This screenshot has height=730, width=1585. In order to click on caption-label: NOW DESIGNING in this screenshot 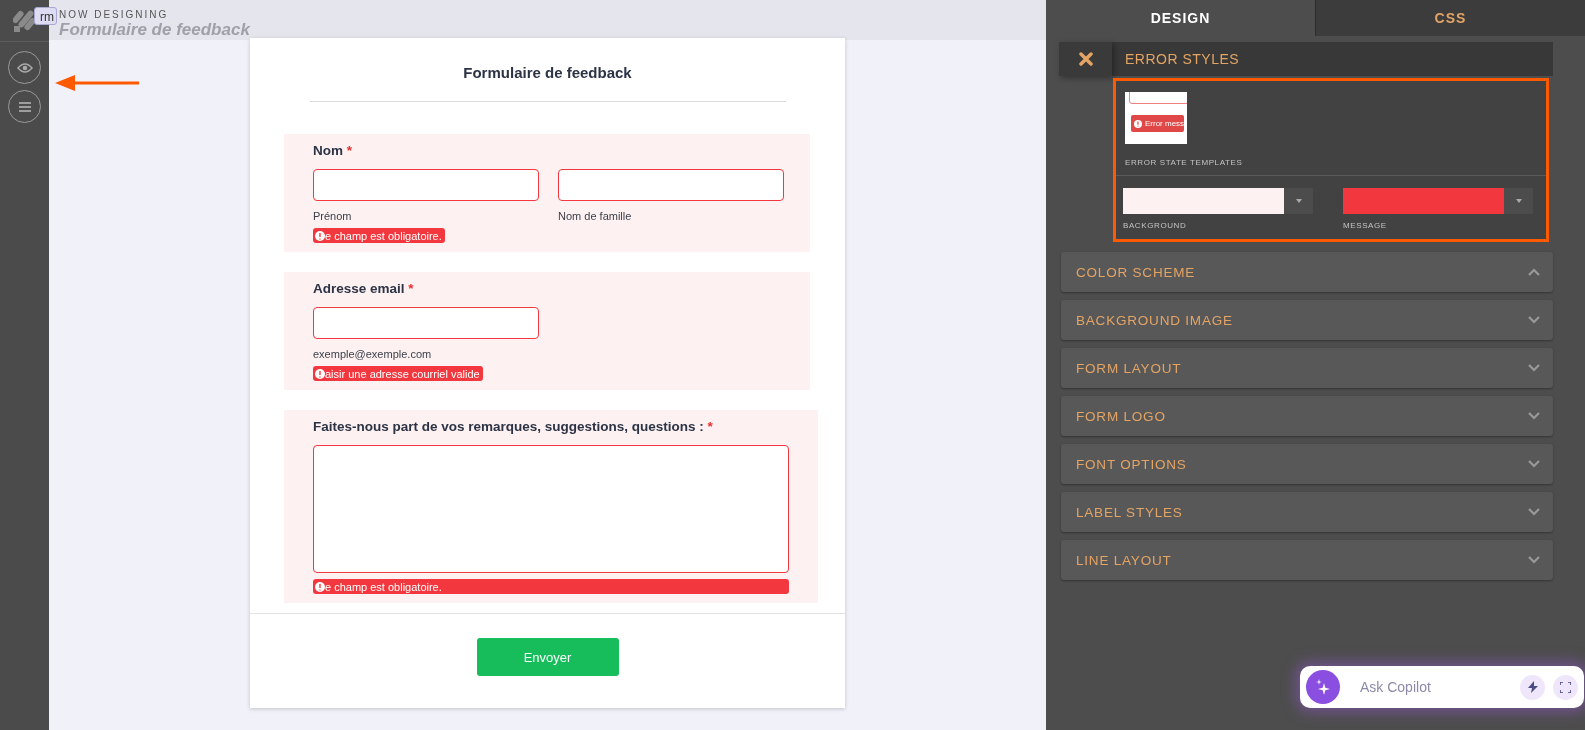, I will do `click(114, 14)`.